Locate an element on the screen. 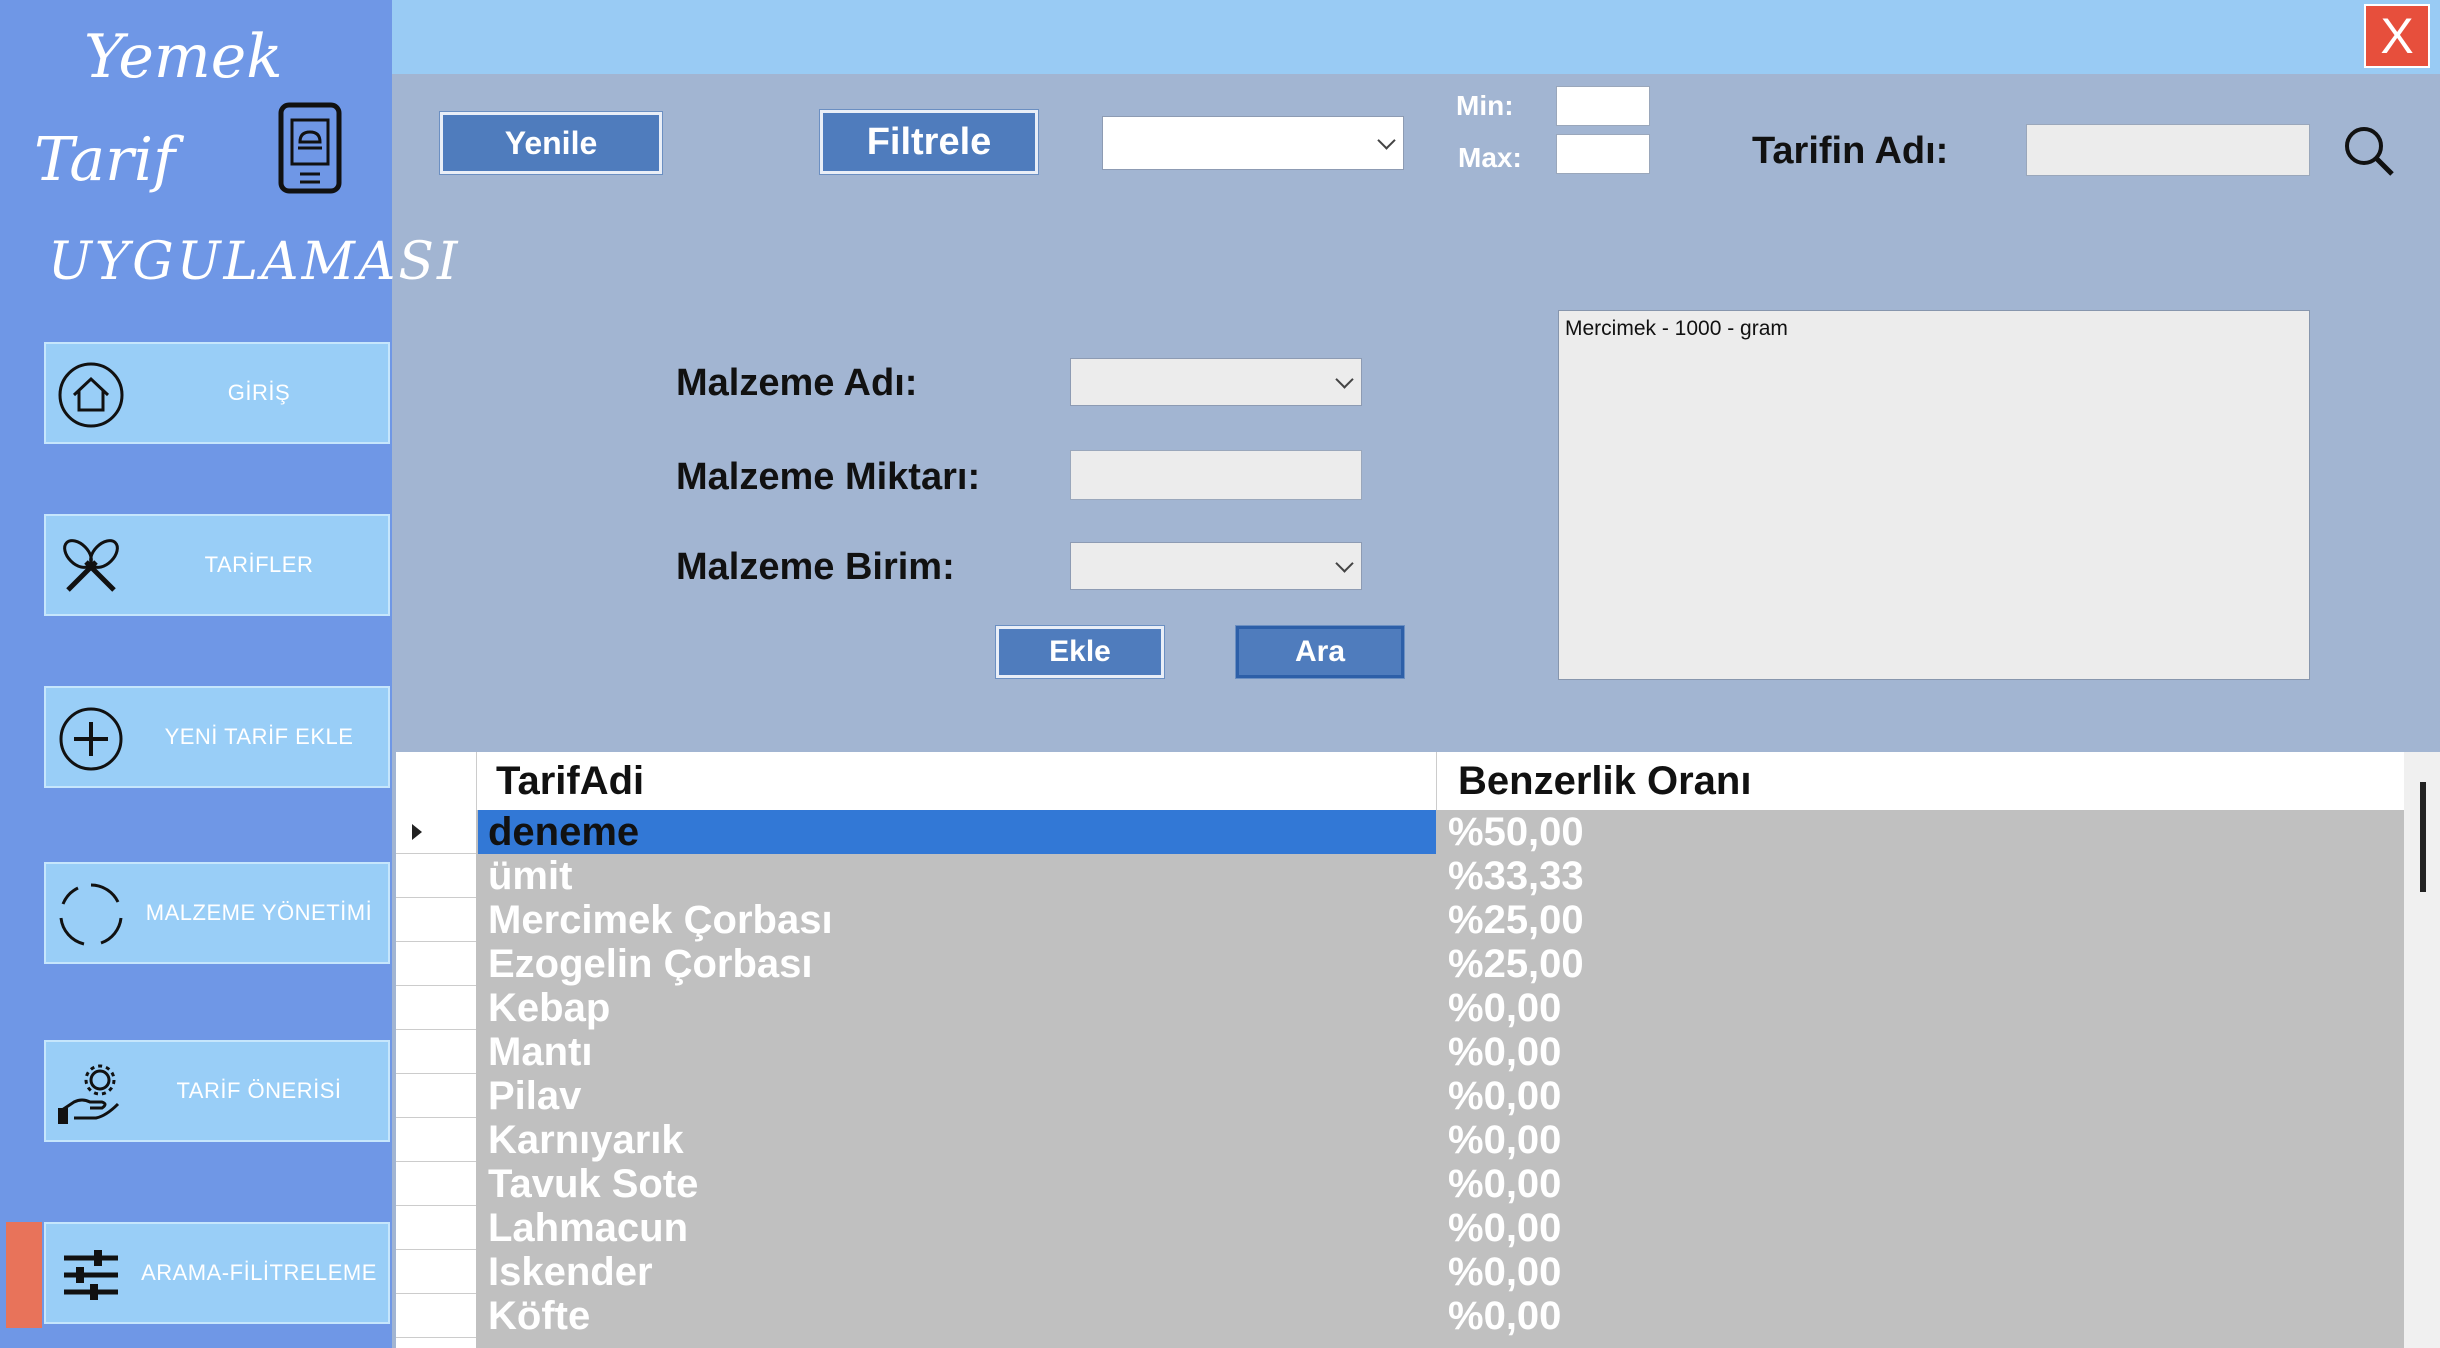 The width and height of the screenshot is (2440, 1348). table-row: Mantı %0,00 is located at coordinates (1401, 1052).